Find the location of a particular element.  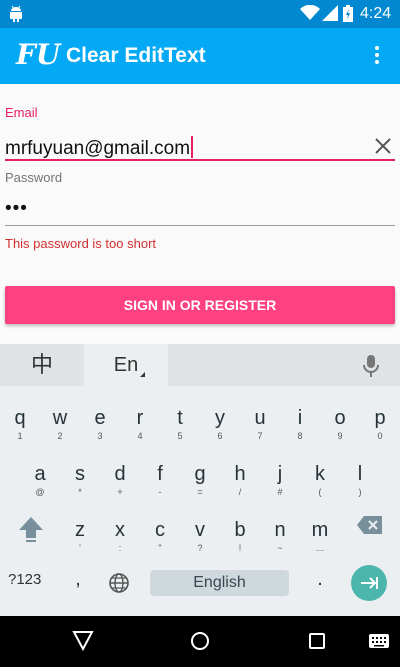

key-o: o9 is located at coordinates (340, 422).